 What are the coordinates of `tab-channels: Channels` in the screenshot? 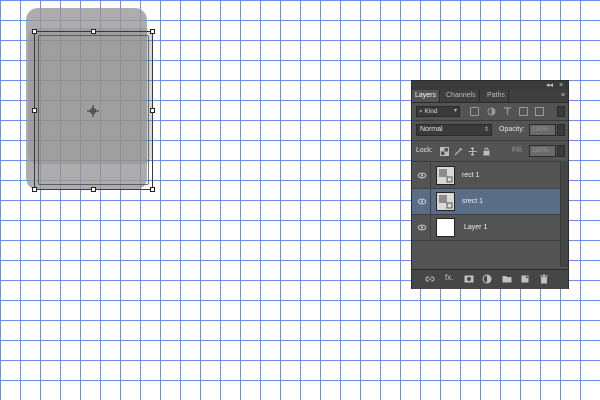 It's located at (461, 96).